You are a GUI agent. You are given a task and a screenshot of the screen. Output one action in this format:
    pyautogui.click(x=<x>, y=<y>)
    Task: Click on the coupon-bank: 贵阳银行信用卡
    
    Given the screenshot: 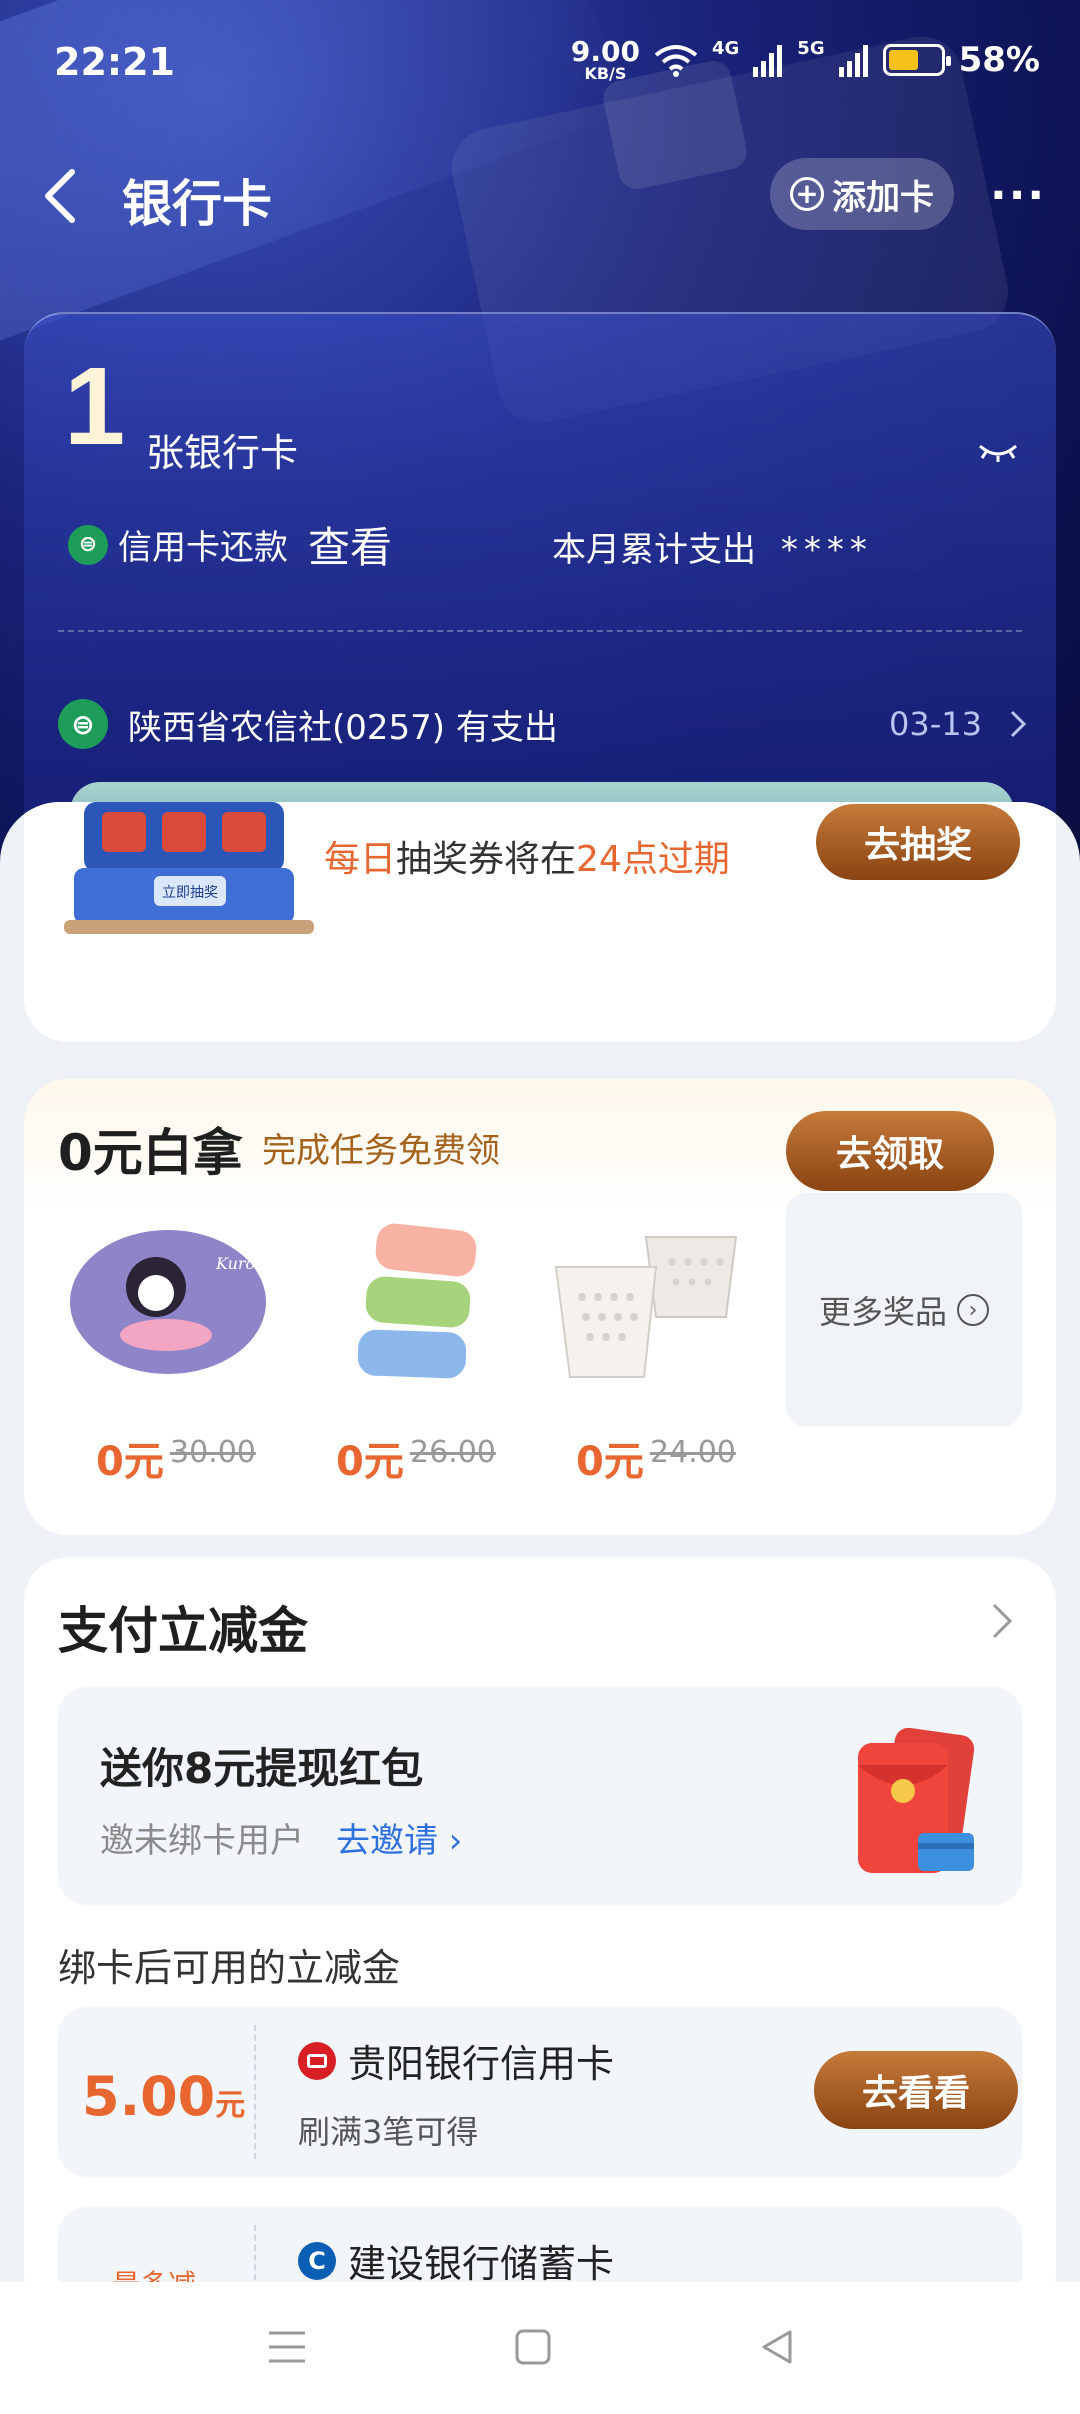 What is the action you would take?
    pyautogui.click(x=456, y=2060)
    